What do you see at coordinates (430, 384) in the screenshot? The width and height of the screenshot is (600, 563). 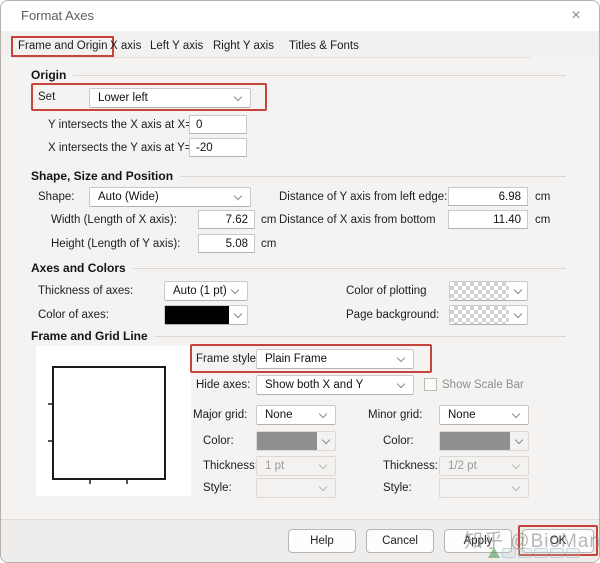 I see `show-scale-bar-checkbox` at bounding box center [430, 384].